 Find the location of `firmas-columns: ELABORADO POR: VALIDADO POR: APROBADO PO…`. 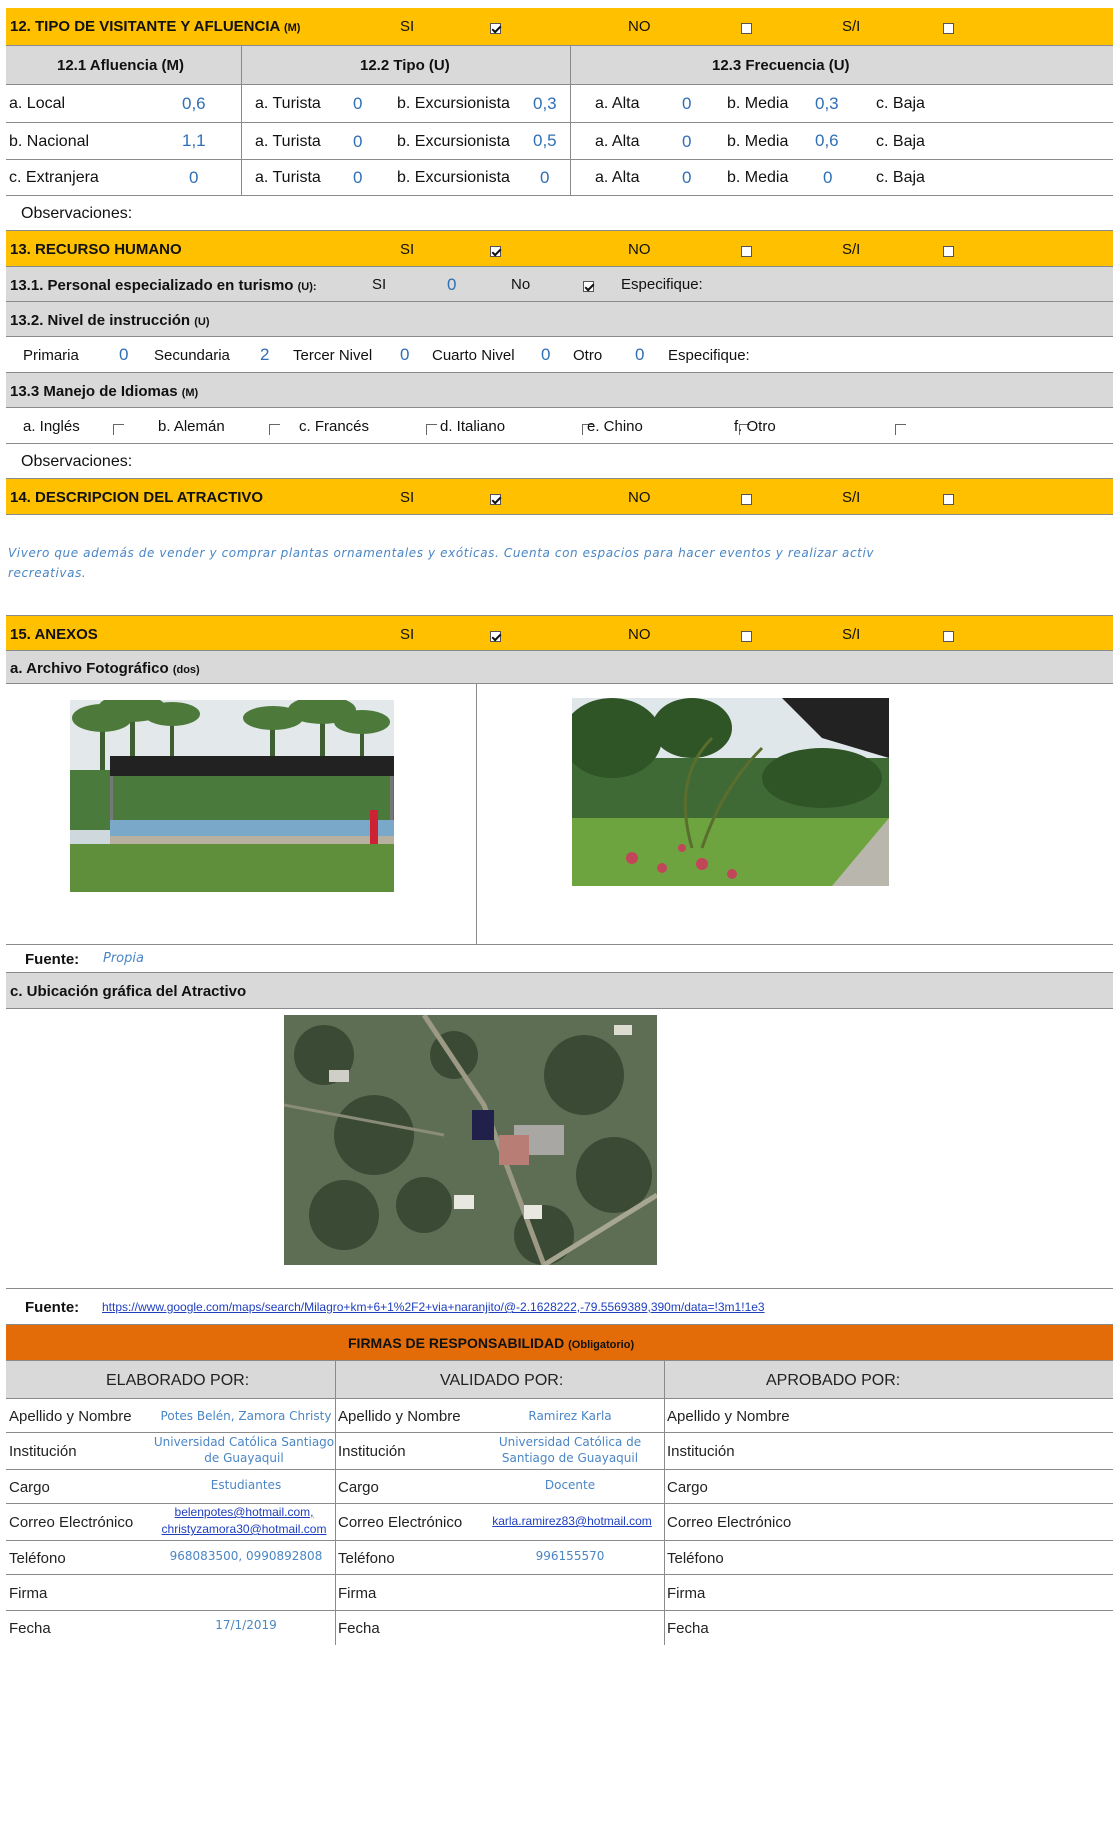

firmas-columns: ELABORADO POR: VALIDADO POR: APROBADO PO… is located at coordinates (559, 1380).